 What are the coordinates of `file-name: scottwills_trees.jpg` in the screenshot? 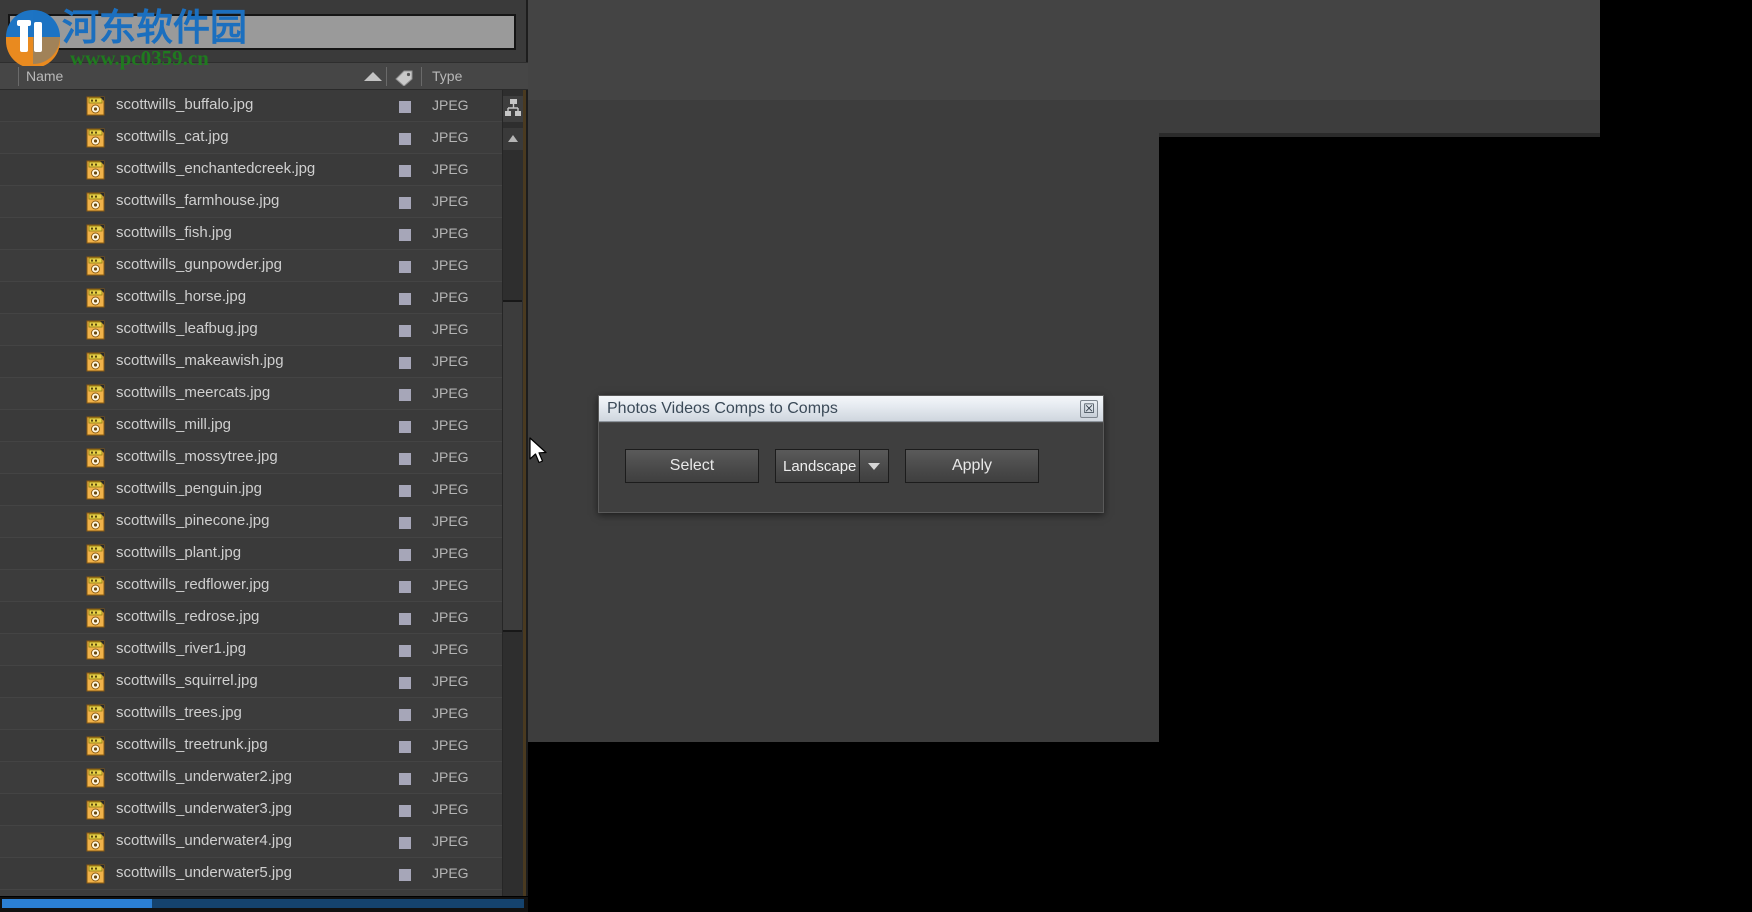 It's located at (179, 712).